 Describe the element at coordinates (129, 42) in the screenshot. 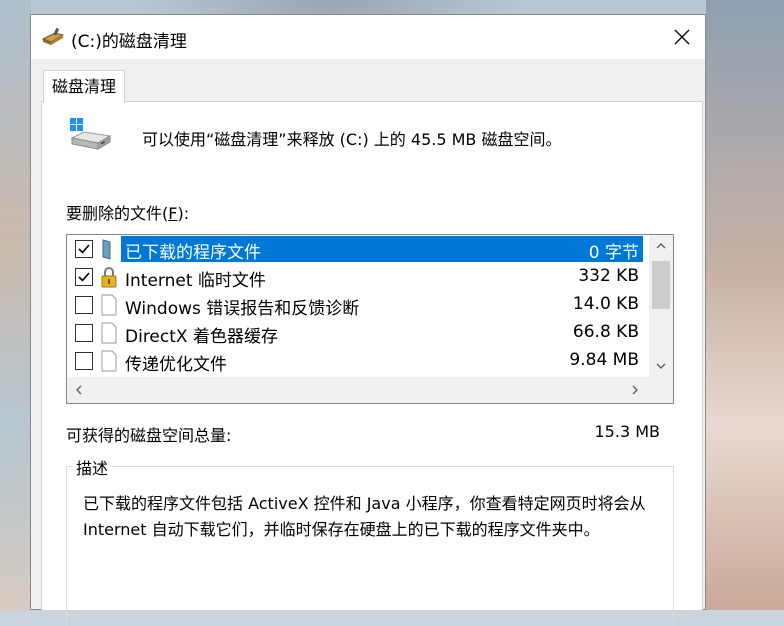

I see `window-title: (C:)的磁盘清理` at that location.